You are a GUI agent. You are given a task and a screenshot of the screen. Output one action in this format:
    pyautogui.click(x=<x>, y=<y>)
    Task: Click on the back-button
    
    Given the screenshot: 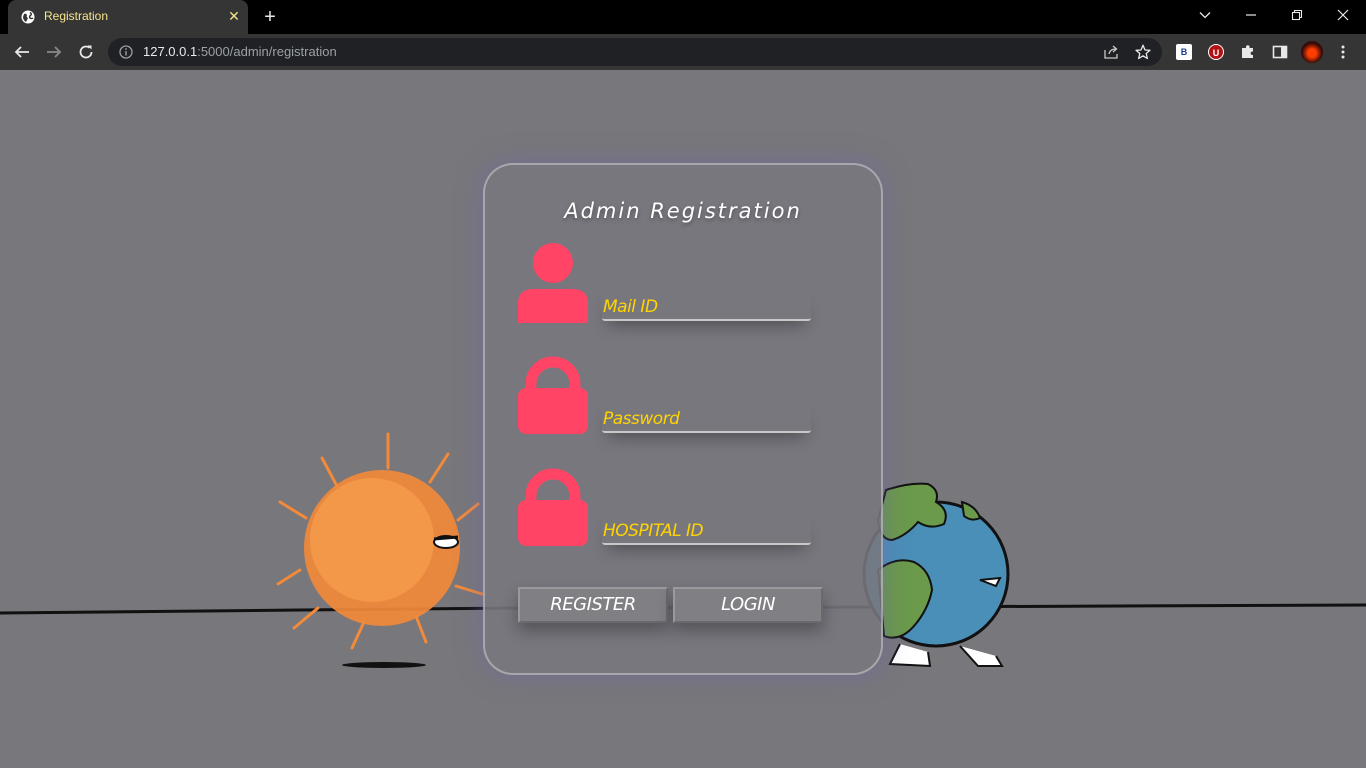 What is the action you would take?
    pyautogui.click(x=22, y=52)
    